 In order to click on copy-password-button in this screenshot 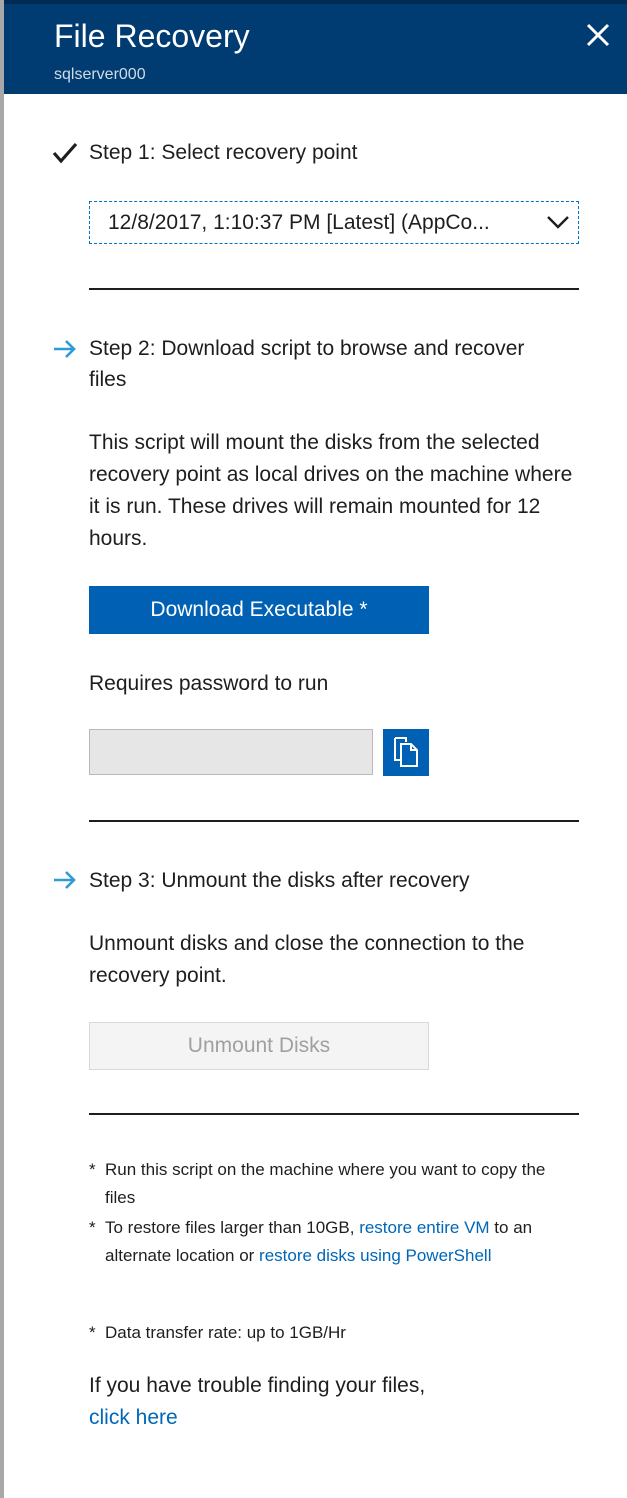, I will do `click(406, 752)`.